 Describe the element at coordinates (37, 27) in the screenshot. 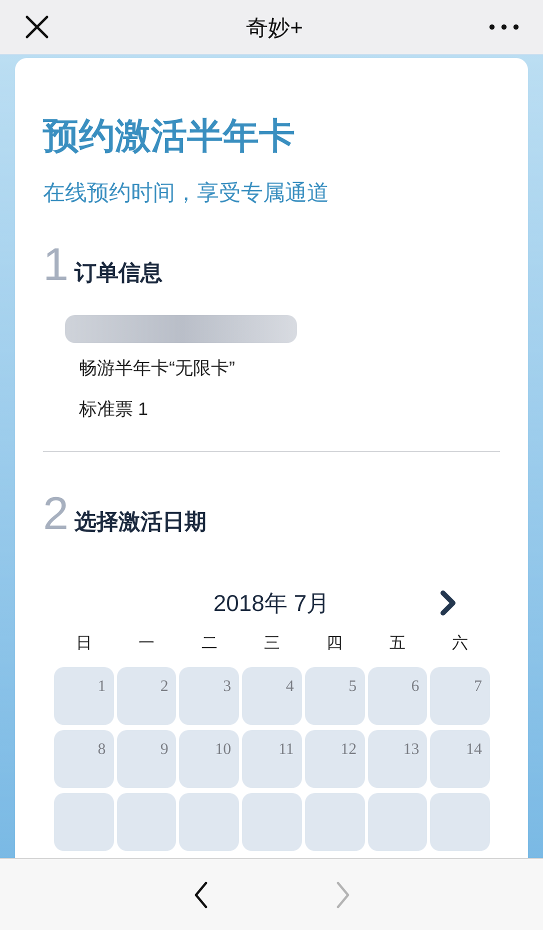

I see `close-icon` at that location.